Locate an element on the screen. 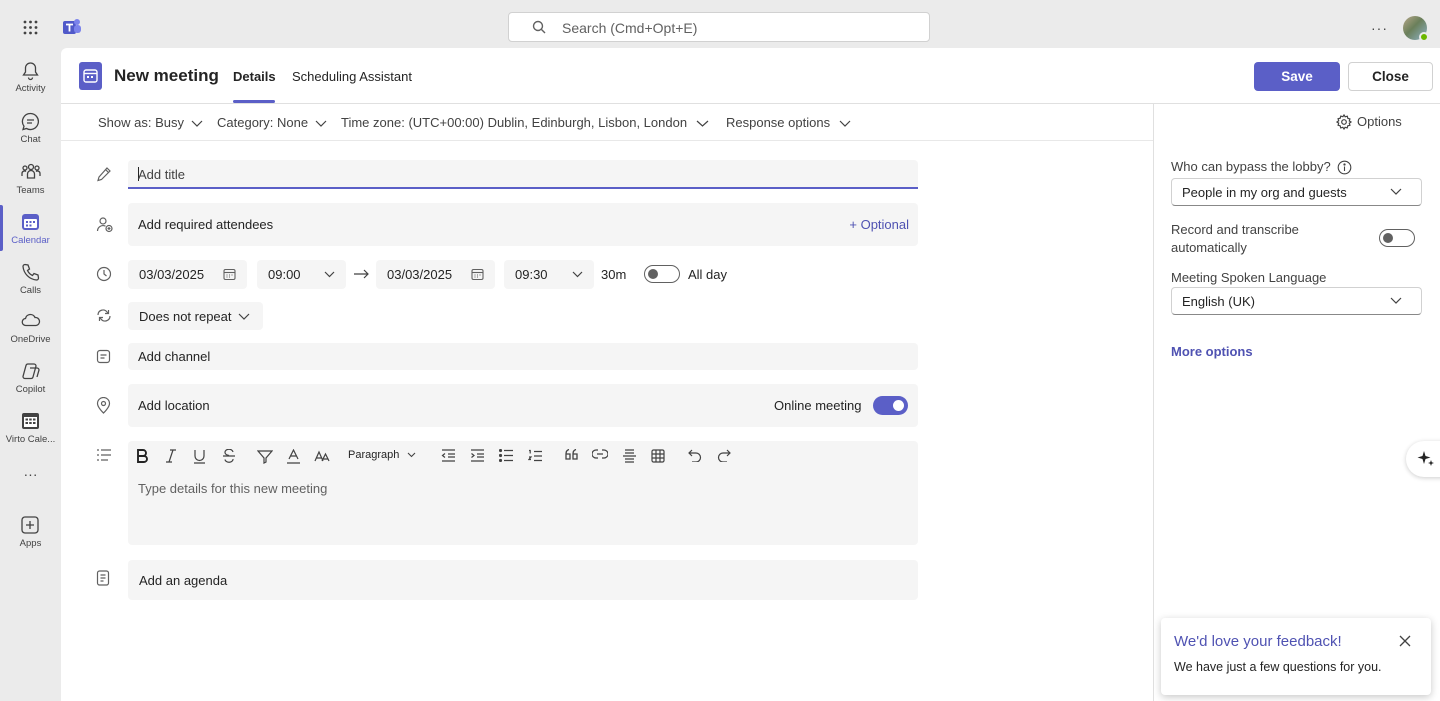  decrease-indent-icon is located at coordinates (448, 455).